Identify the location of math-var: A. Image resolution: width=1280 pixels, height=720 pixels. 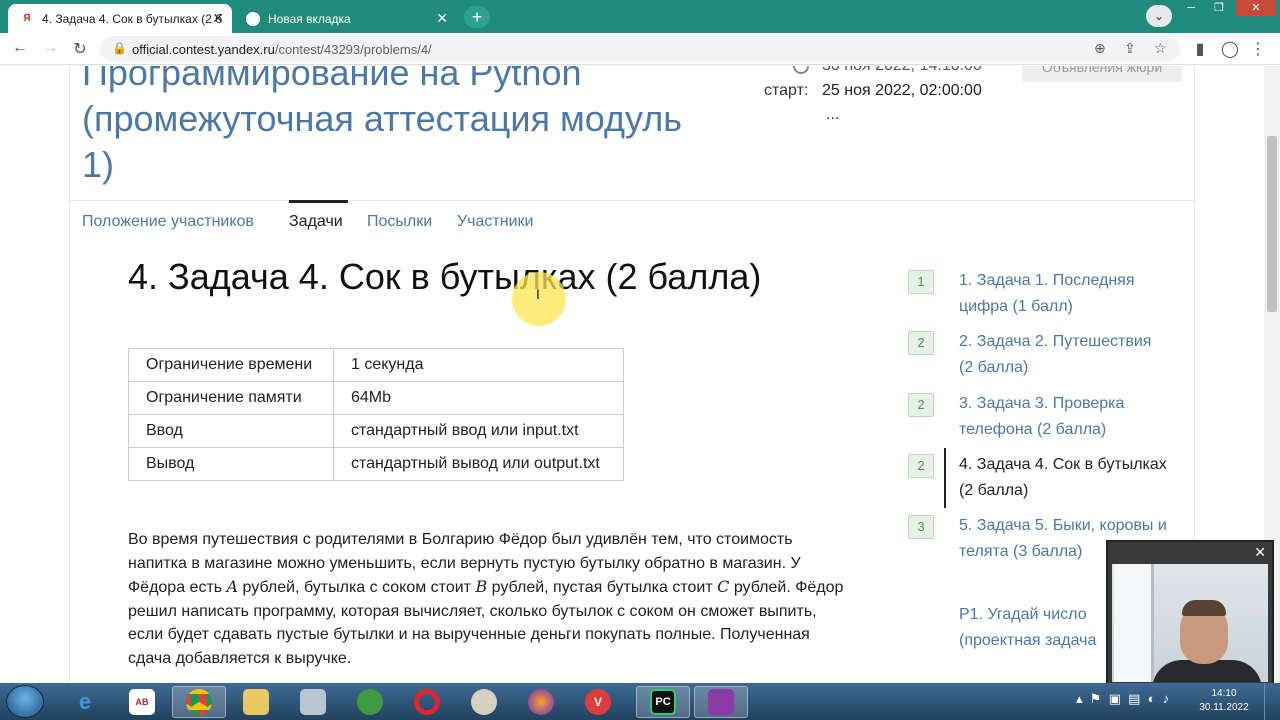
(232, 587).